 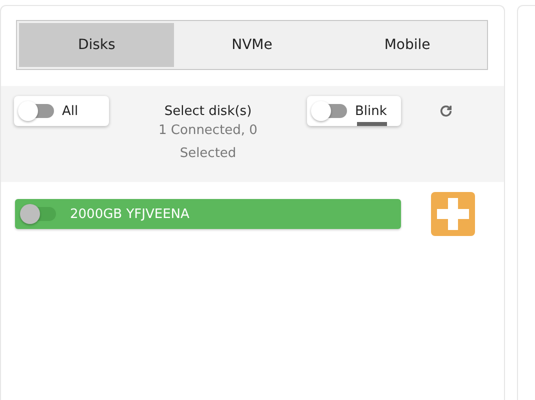 What do you see at coordinates (208, 142) in the screenshot?
I see `status-text: 1 Connected, 0 Selected` at bounding box center [208, 142].